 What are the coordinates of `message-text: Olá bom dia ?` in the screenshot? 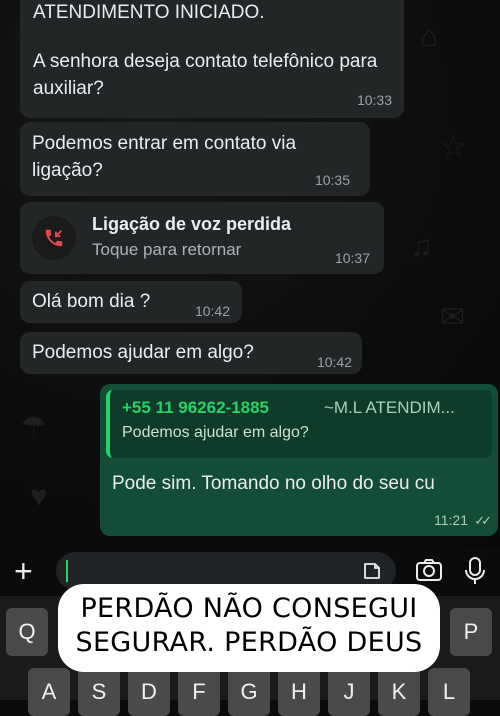 It's located at (91, 301).